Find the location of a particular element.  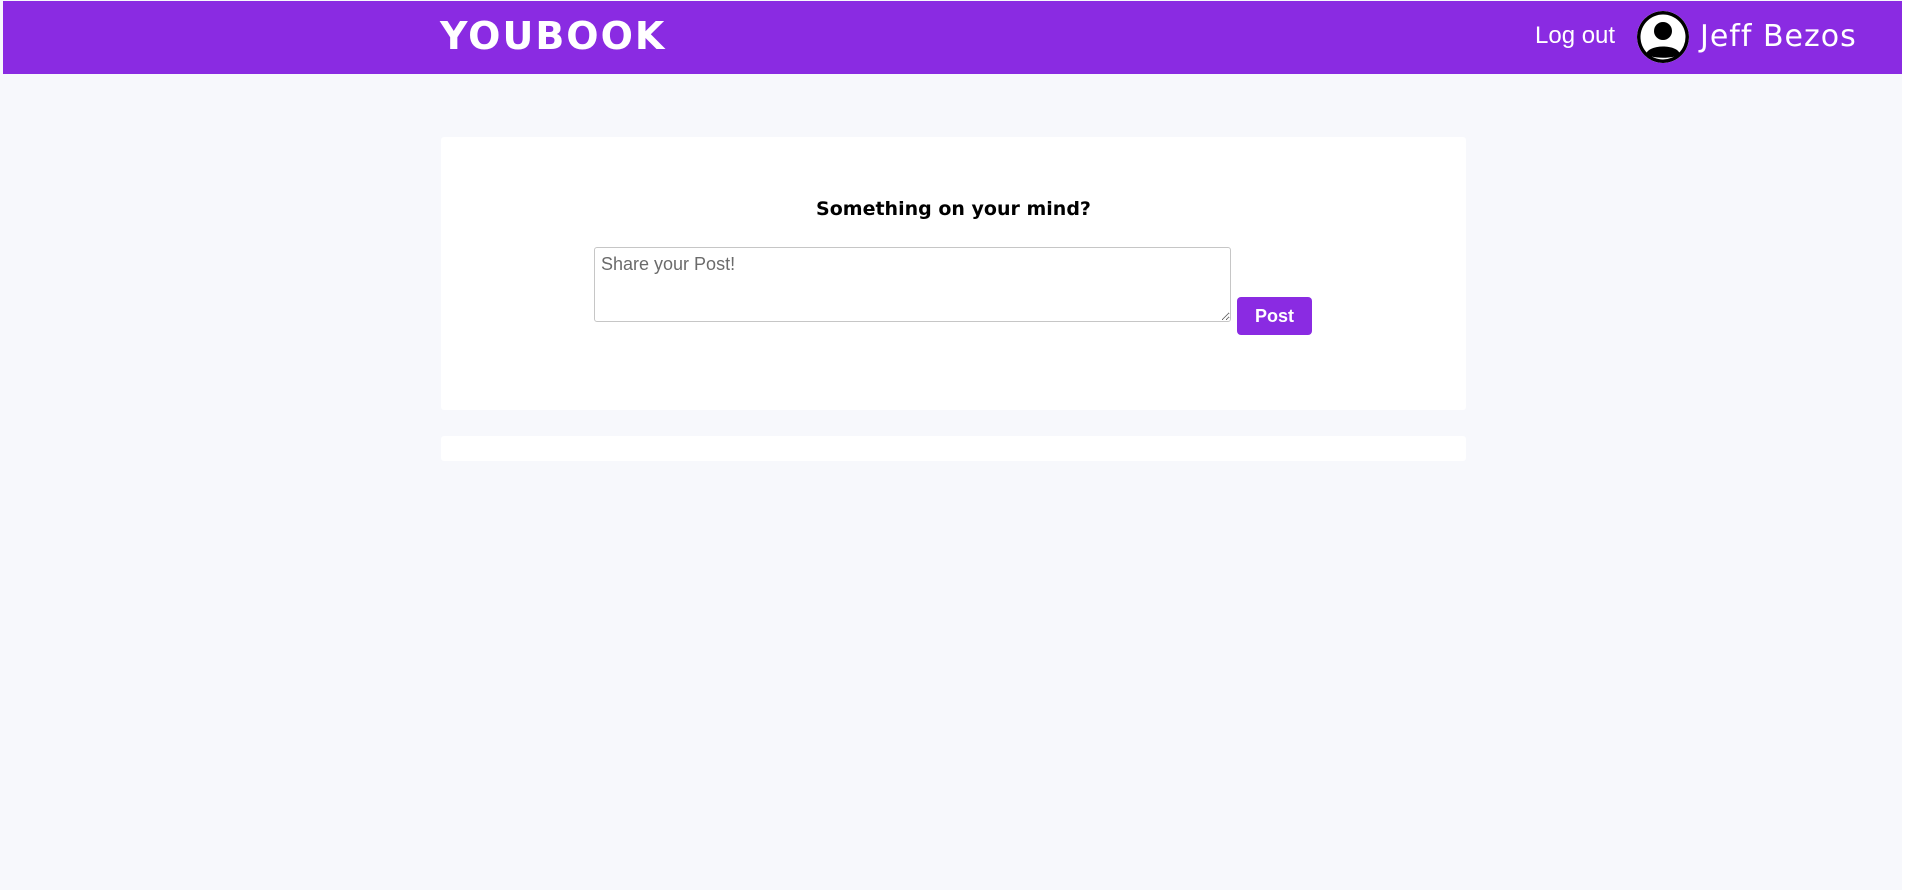

posts-feed is located at coordinates (953, 448).